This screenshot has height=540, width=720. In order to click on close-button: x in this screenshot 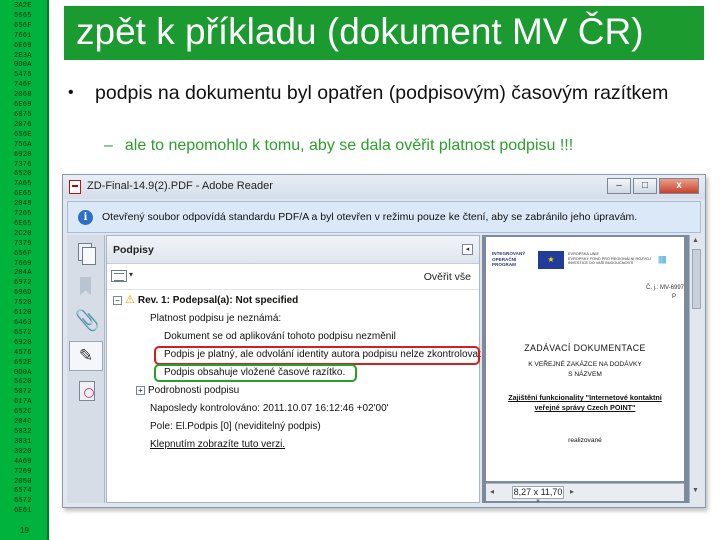, I will do `click(679, 186)`.